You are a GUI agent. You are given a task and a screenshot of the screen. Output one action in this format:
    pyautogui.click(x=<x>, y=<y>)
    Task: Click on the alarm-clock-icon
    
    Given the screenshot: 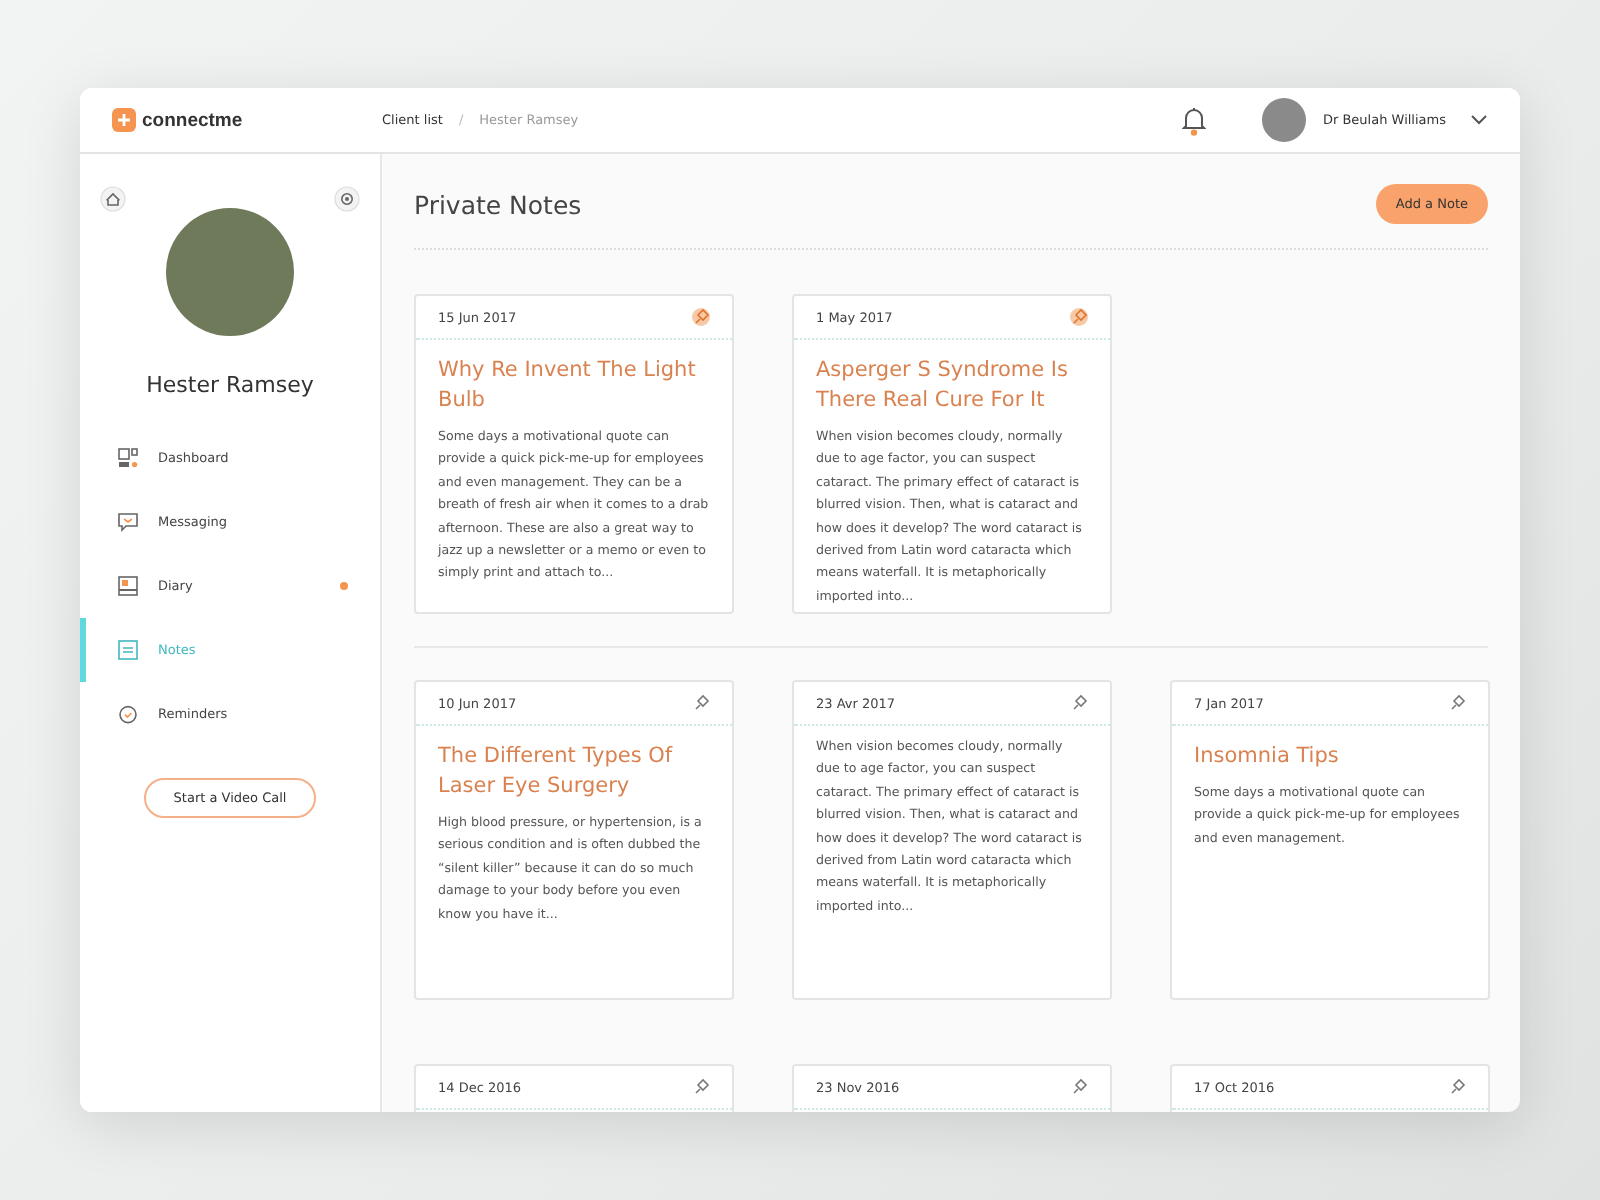 What is the action you would take?
    pyautogui.click(x=128, y=714)
    